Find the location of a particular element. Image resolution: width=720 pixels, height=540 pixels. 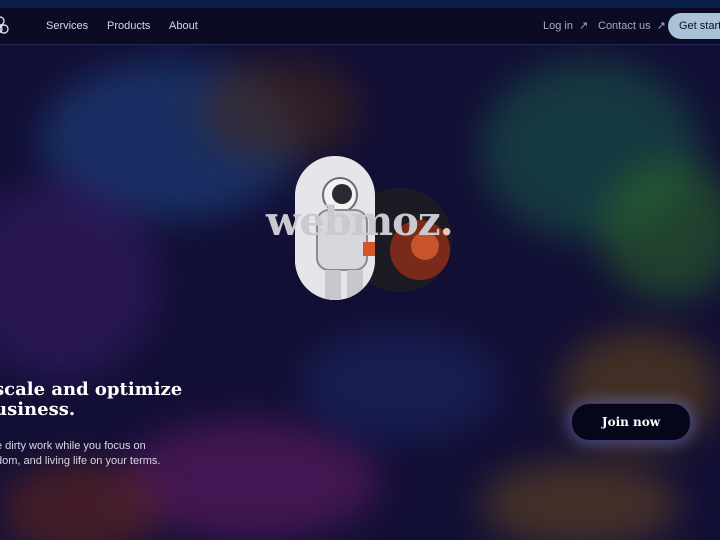

nav-link-about: About is located at coordinates (183, 26).